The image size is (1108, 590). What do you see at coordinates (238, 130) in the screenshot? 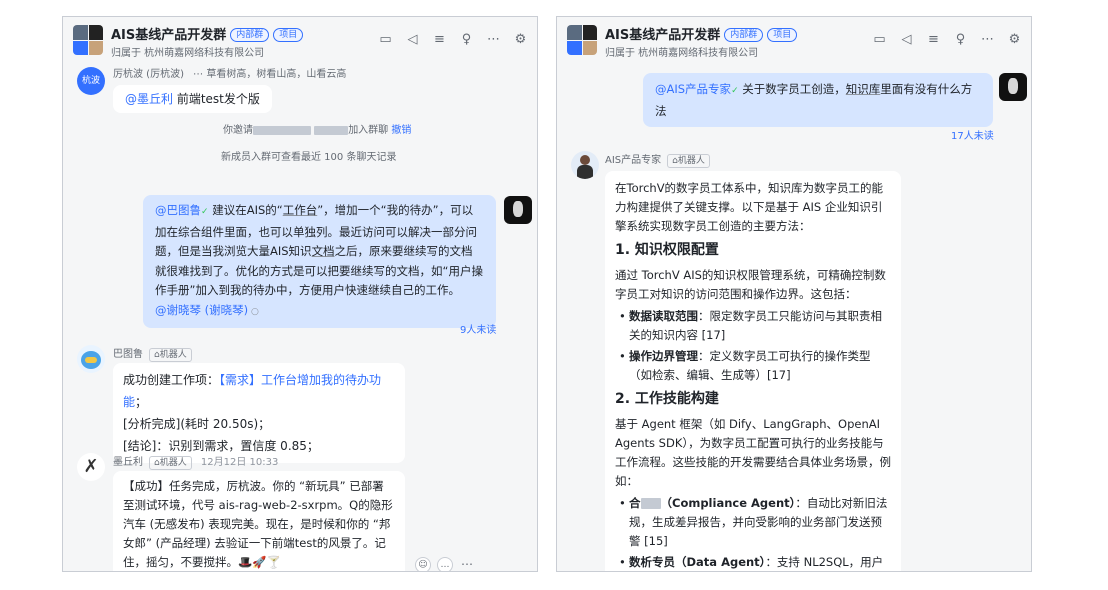
I see `invite-prefix: 你邀请` at bounding box center [238, 130].